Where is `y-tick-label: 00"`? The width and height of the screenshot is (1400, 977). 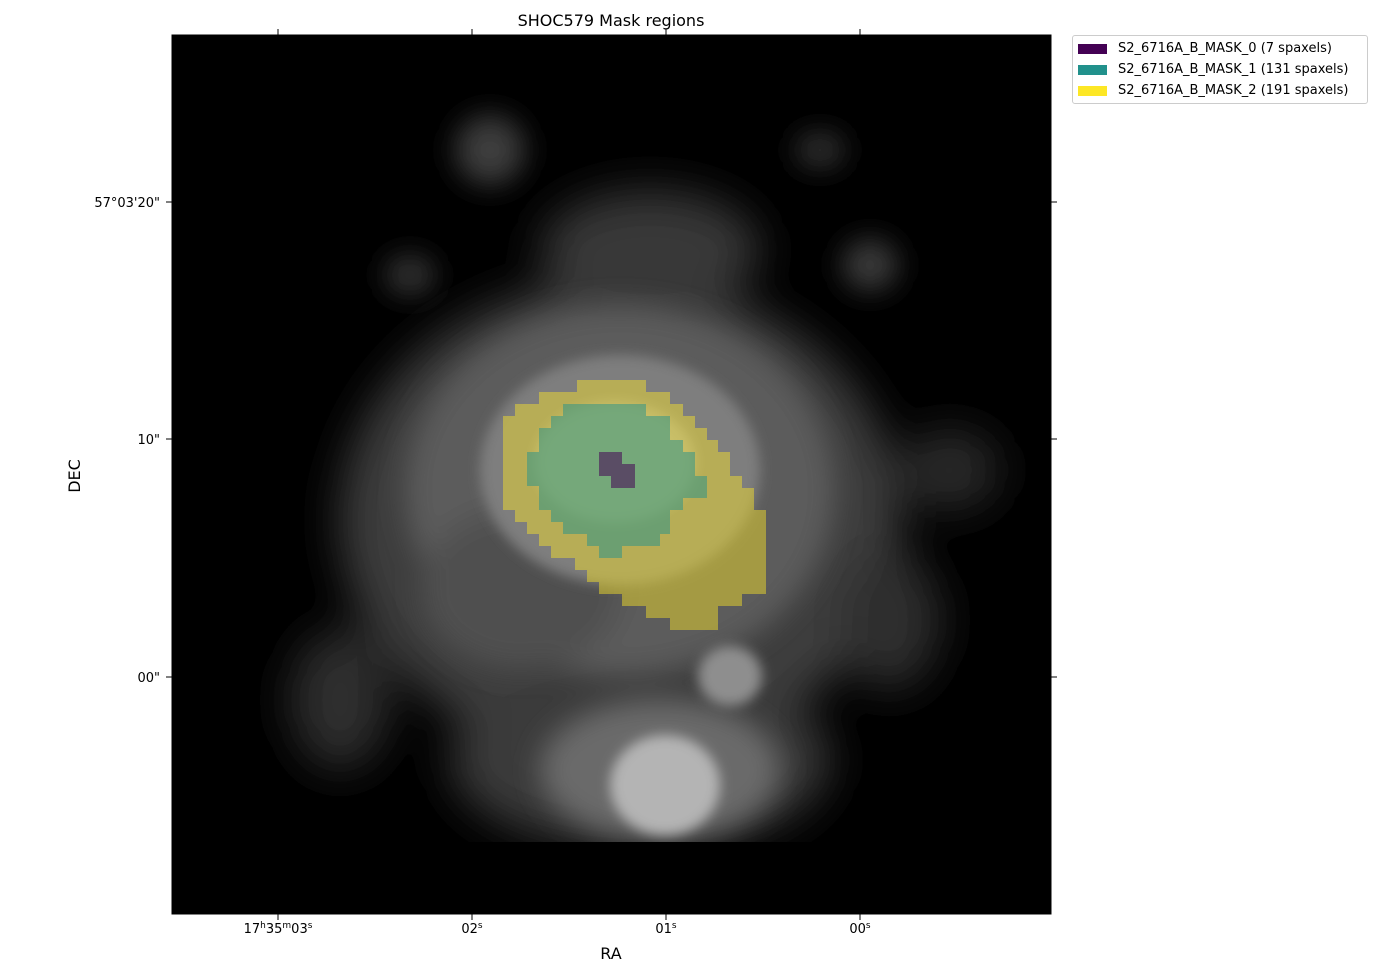
y-tick-label: 00" is located at coordinates (148, 678).